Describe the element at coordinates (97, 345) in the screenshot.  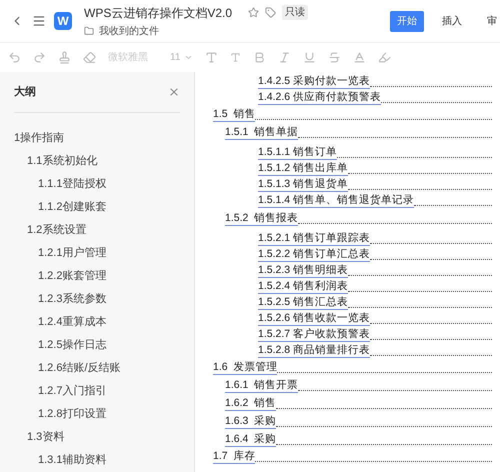
I see `outline-item: 1.2.5操作日志` at that location.